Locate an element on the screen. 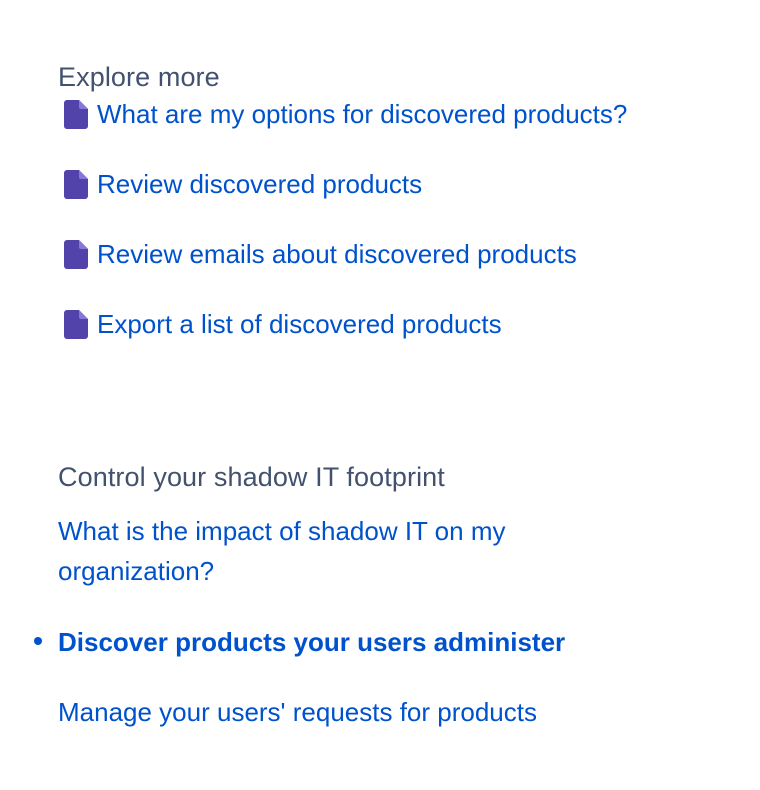 The image size is (760, 790). discover-products-link: Discover products your users administer is located at coordinates (311, 642).